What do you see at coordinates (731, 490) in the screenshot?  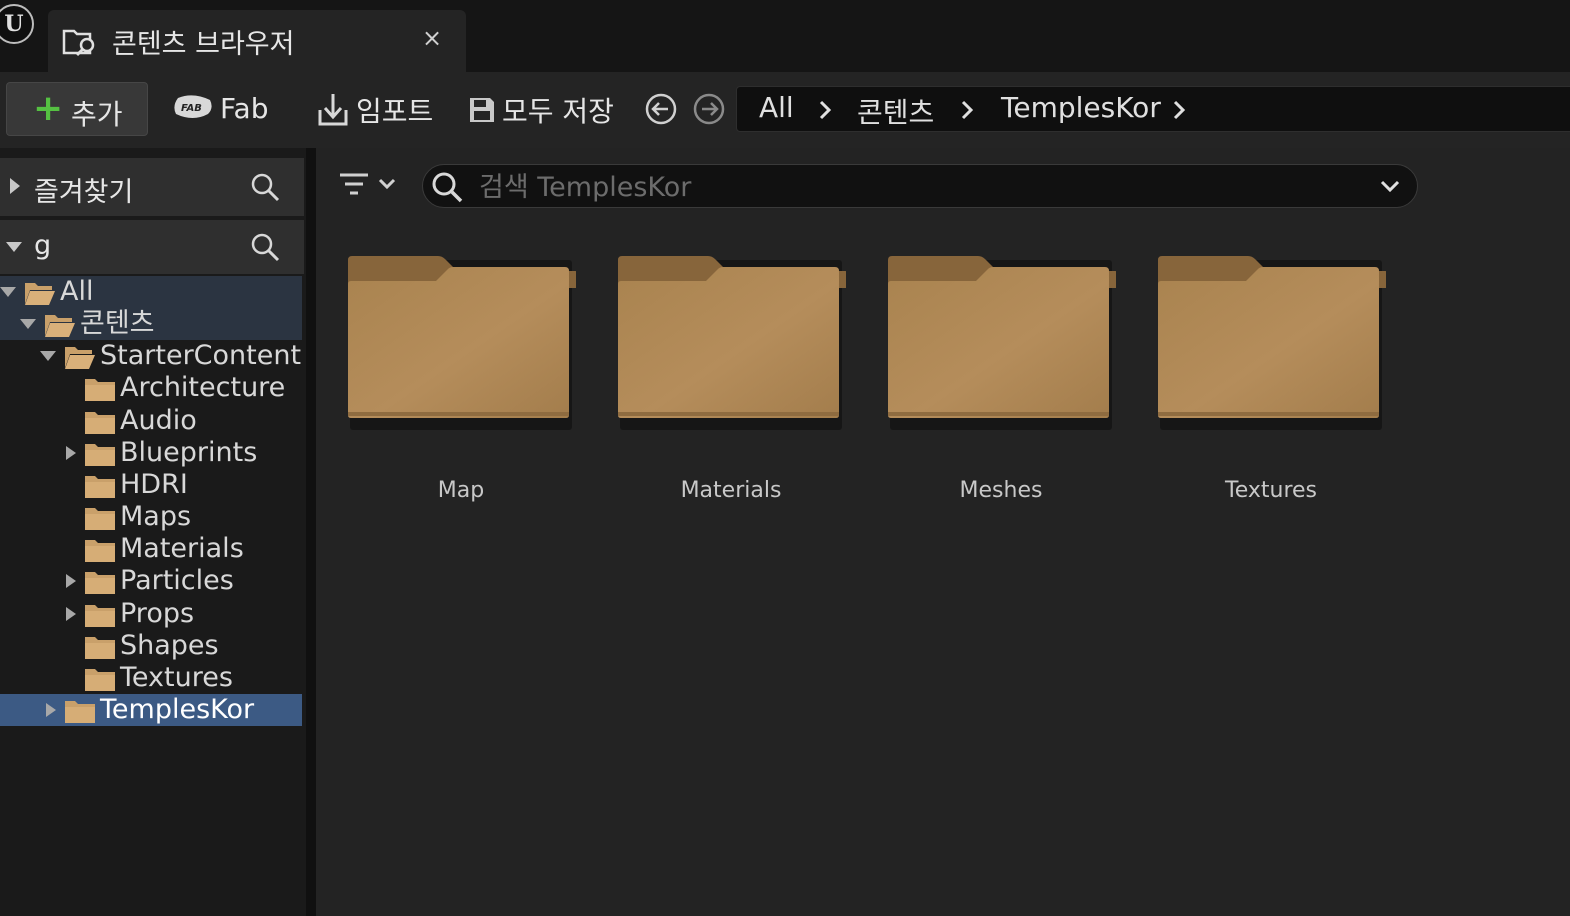 I see `folder-tile-label: Materials` at bounding box center [731, 490].